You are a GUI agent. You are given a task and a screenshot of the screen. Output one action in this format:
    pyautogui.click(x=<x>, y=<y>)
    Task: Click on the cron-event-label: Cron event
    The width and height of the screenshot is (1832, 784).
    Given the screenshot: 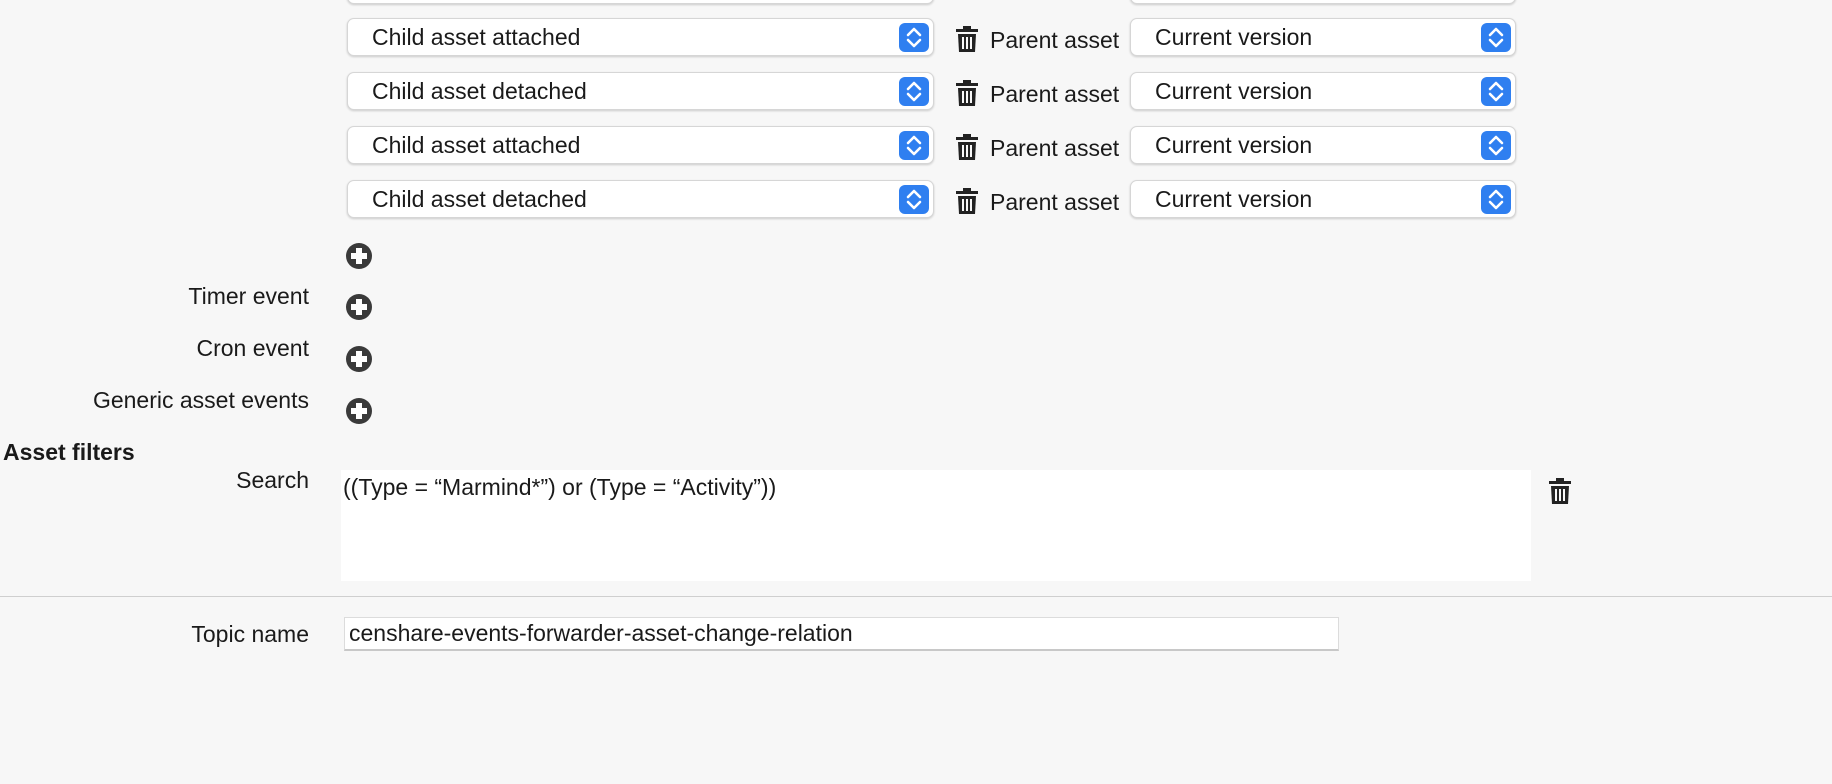 What is the action you would take?
    pyautogui.click(x=252, y=348)
    